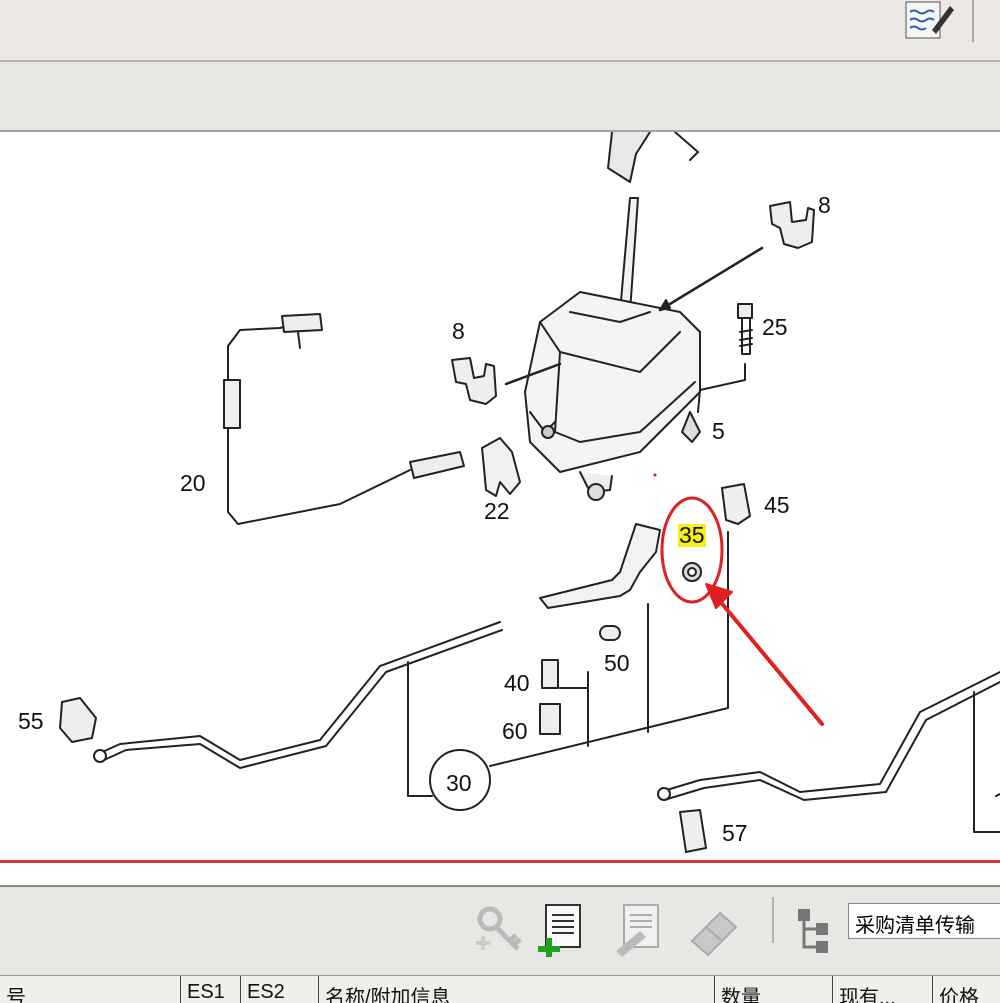 The image size is (1000, 1003). I want to click on add-to-list-button, so click(564, 930).